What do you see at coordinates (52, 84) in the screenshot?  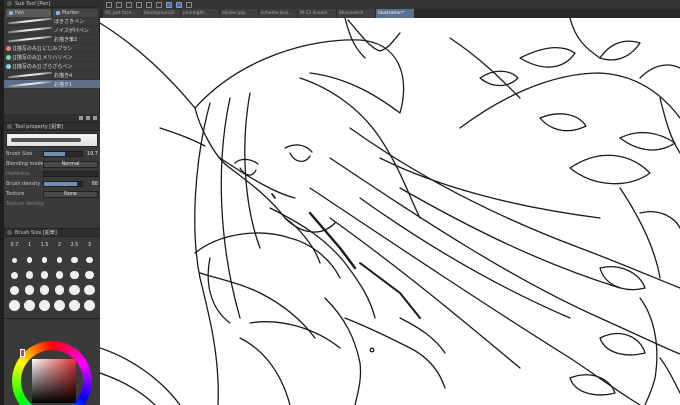 I see `brush-item-selected: お描き1` at bounding box center [52, 84].